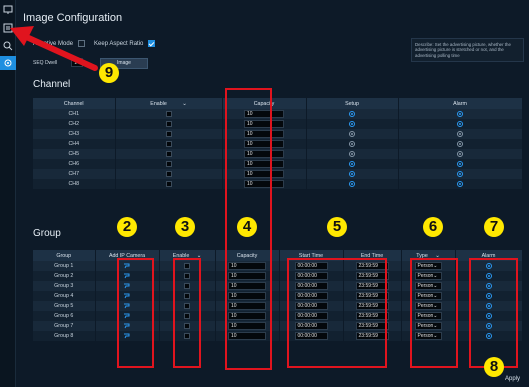 The width and height of the screenshot is (529, 387). Describe the element at coordinates (74, 124) in the screenshot. I see `channel-name: CH2` at that location.